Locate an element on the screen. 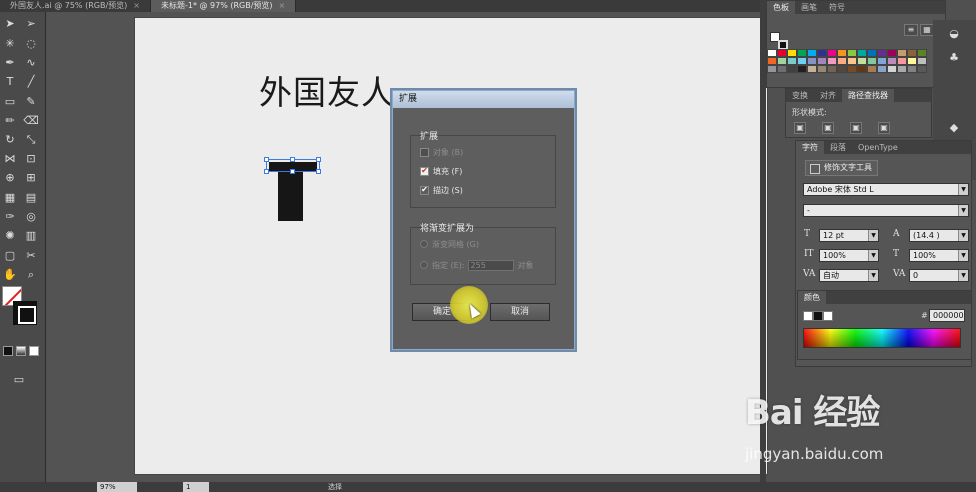  club-icon: ♣ is located at coordinates (954, 57).